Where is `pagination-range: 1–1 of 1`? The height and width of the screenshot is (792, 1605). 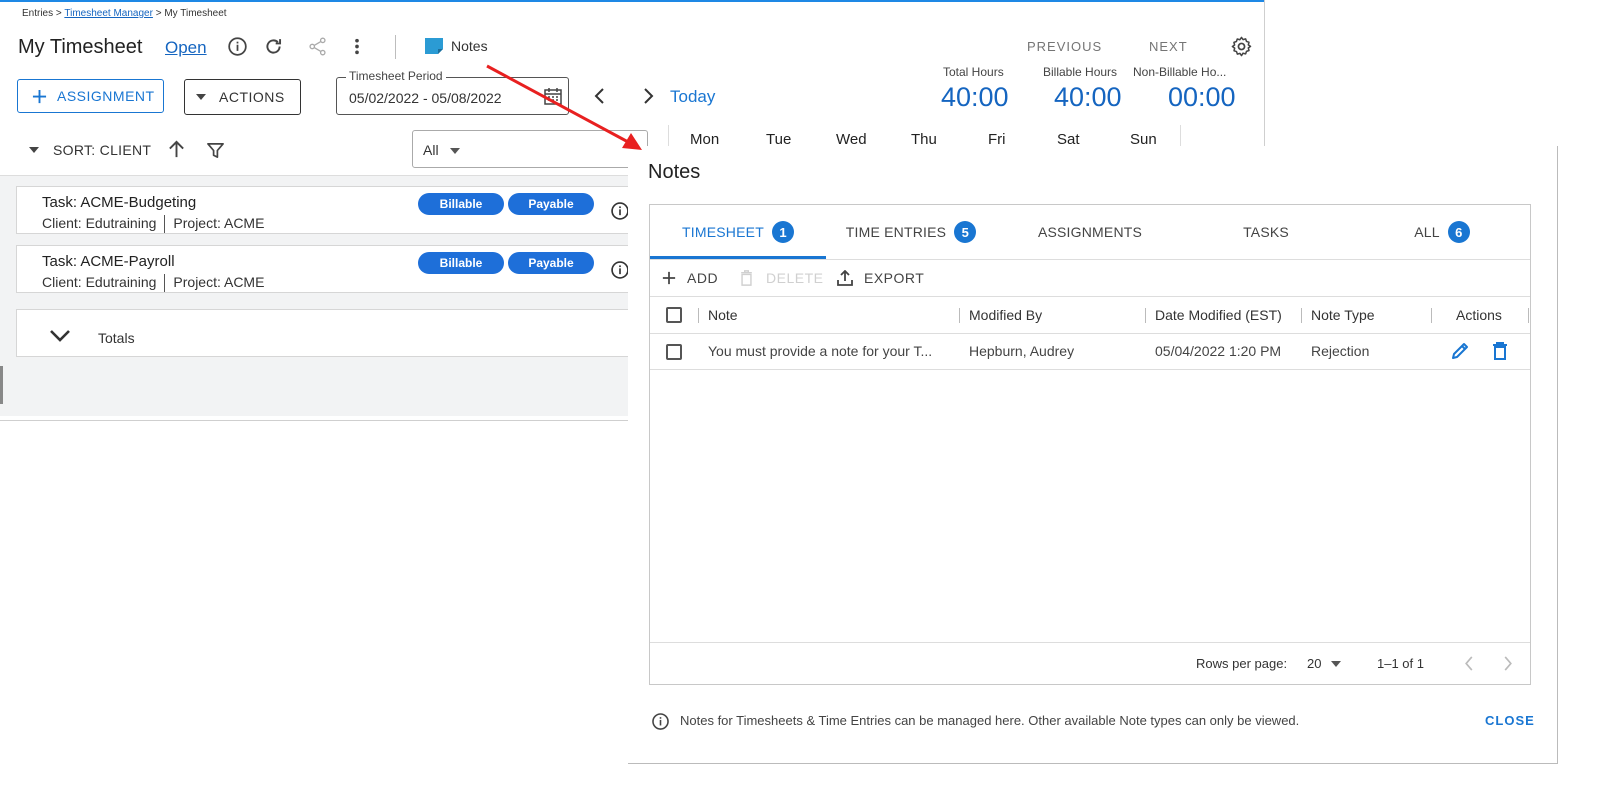 pagination-range: 1–1 of 1 is located at coordinates (1400, 663).